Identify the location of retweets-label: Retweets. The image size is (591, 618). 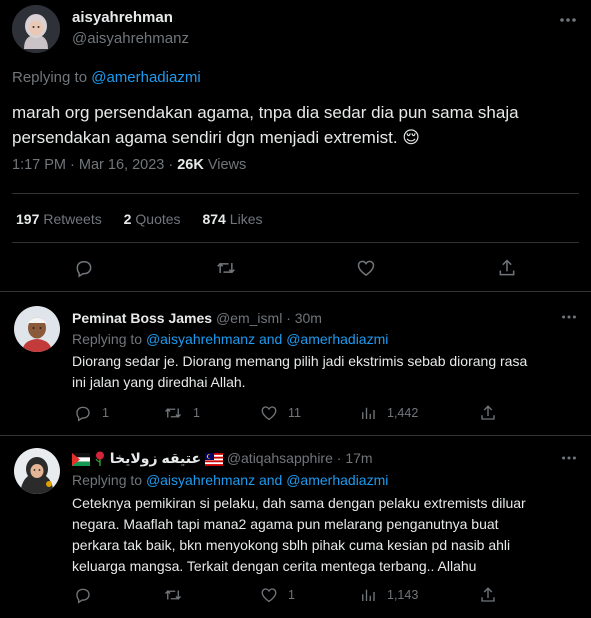
(72, 219).